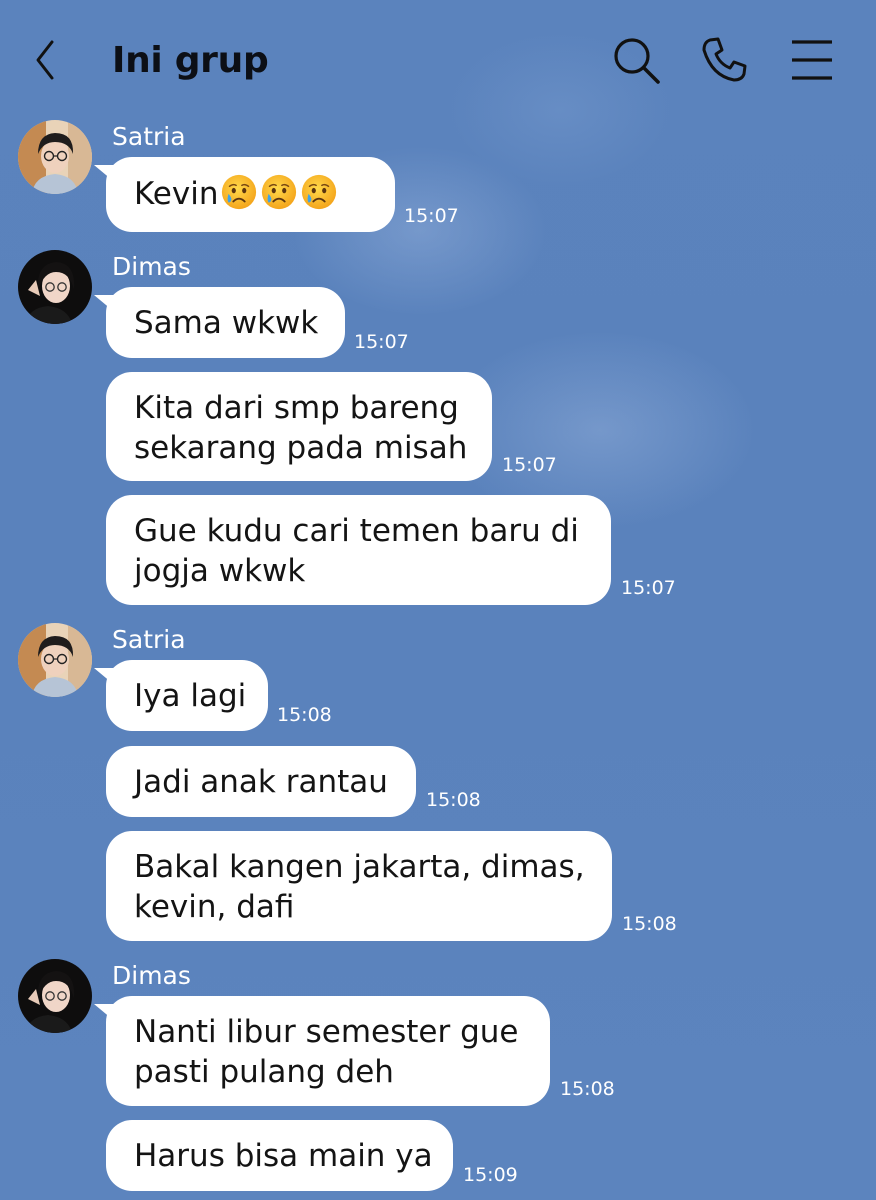 The image size is (876, 1200). I want to click on message-text-line: Nanti libur semester gue, so click(326, 1032).